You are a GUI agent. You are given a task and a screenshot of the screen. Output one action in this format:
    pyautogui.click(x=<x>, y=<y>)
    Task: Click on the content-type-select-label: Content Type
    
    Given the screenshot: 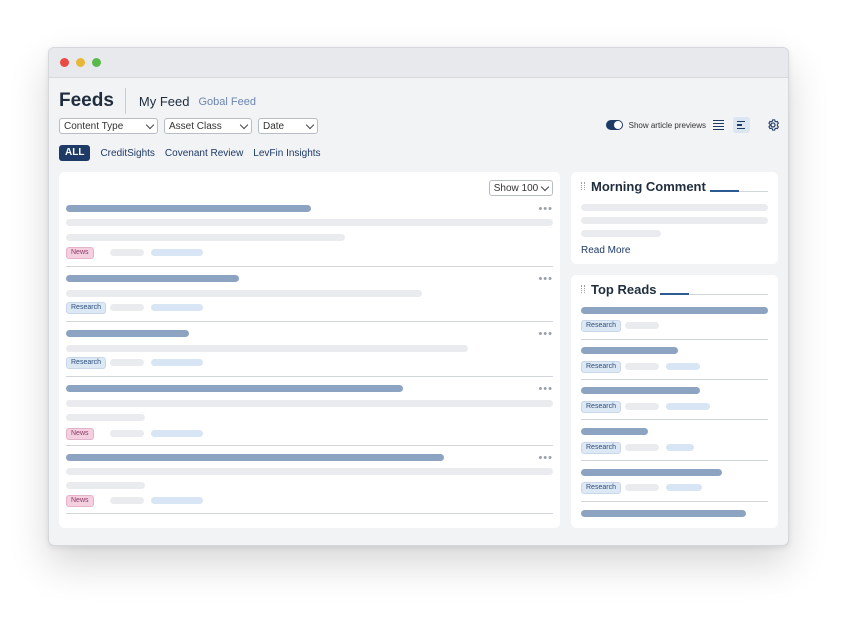 What is the action you would take?
    pyautogui.click(x=94, y=126)
    